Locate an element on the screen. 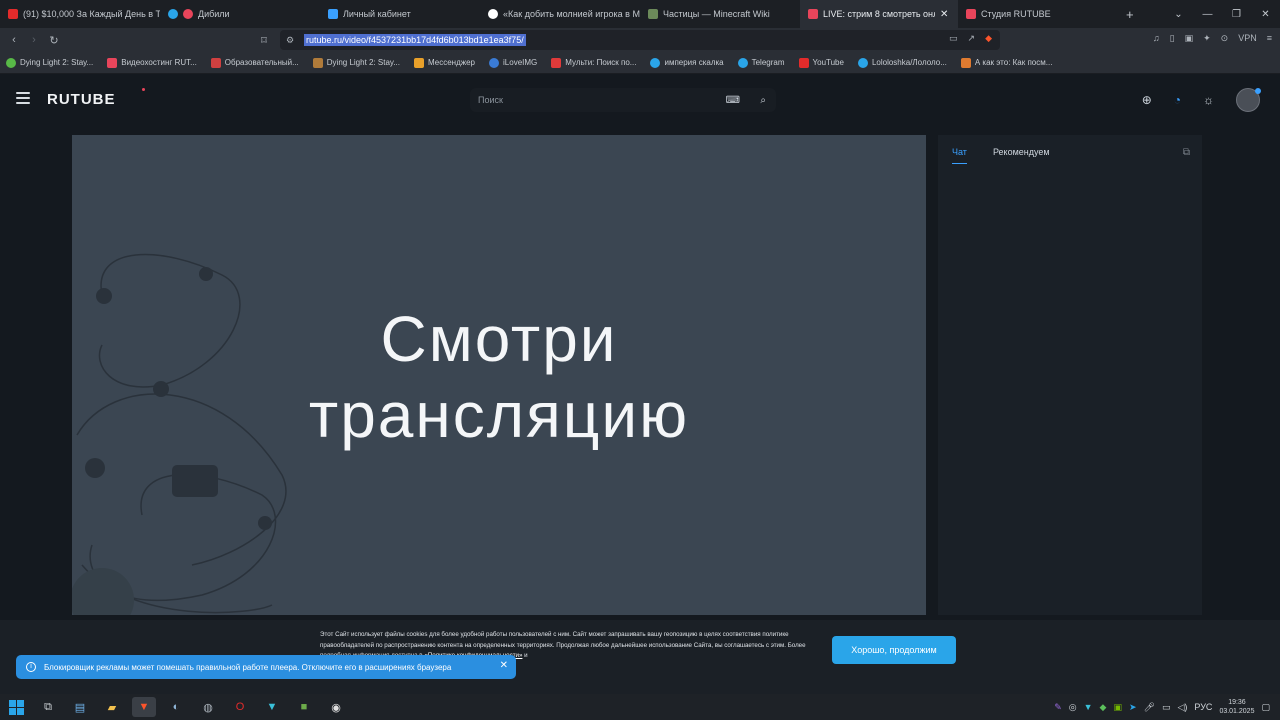 The width and height of the screenshot is (1280, 720). volume-icon: ◁) is located at coordinates (1182, 707).